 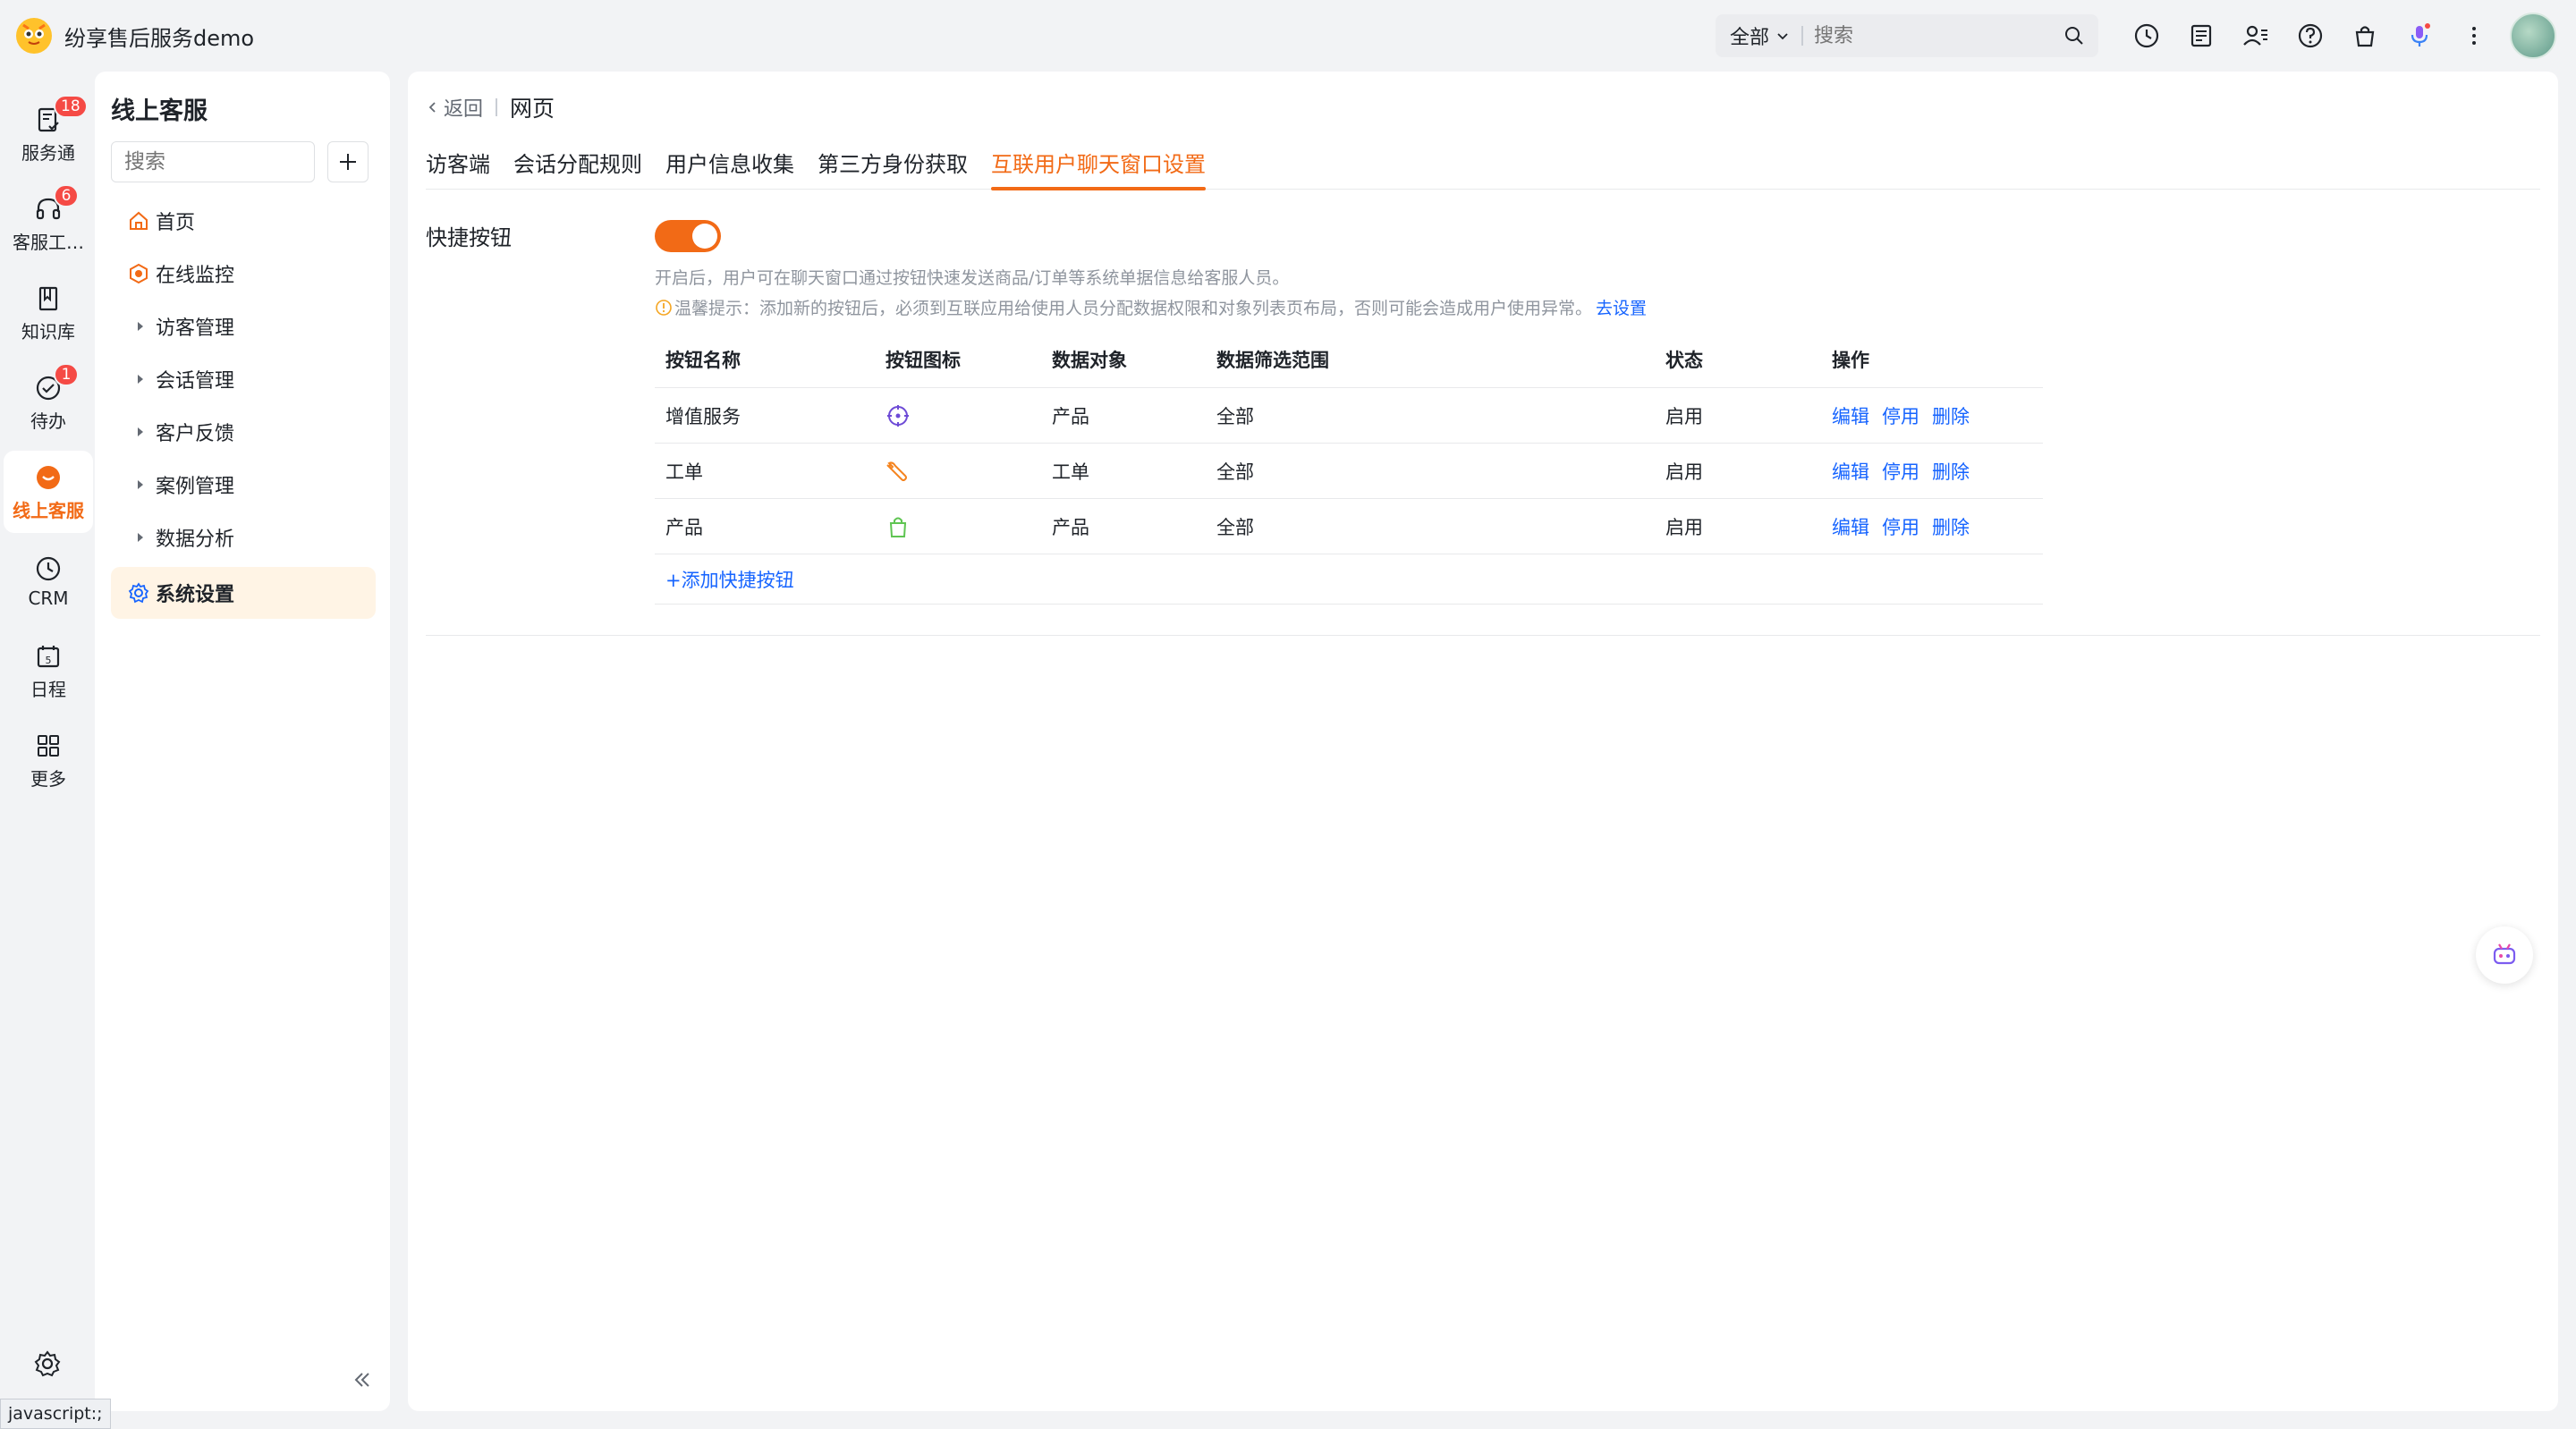 What do you see at coordinates (48, 492) in the screenshot?
I see `nav-item-online-service: 线上客服` at bounding box center [48, 492].